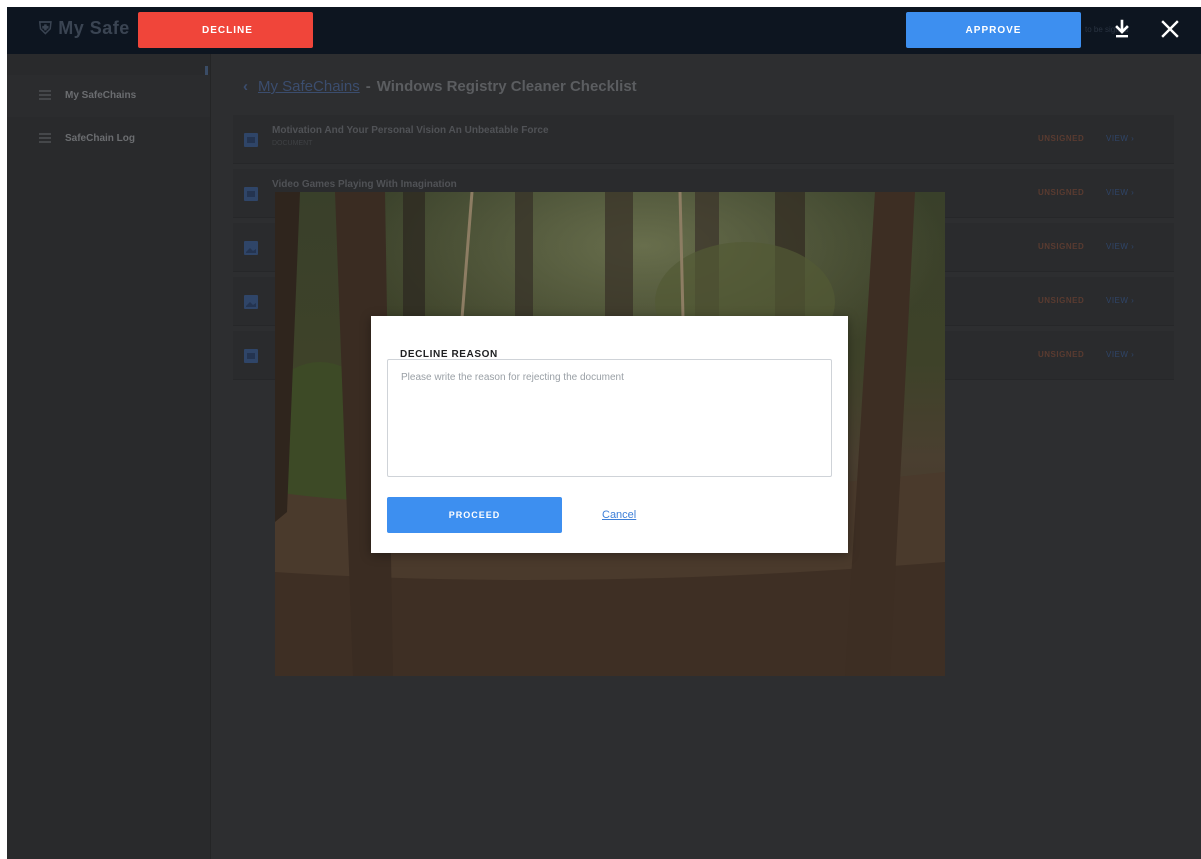 The height and width of the screenshot is (859, 1201). What do you see at coordinates (46, 28) in the screenshot?
I see `shield-icon: ⛨` at bounding box center [46, 28].